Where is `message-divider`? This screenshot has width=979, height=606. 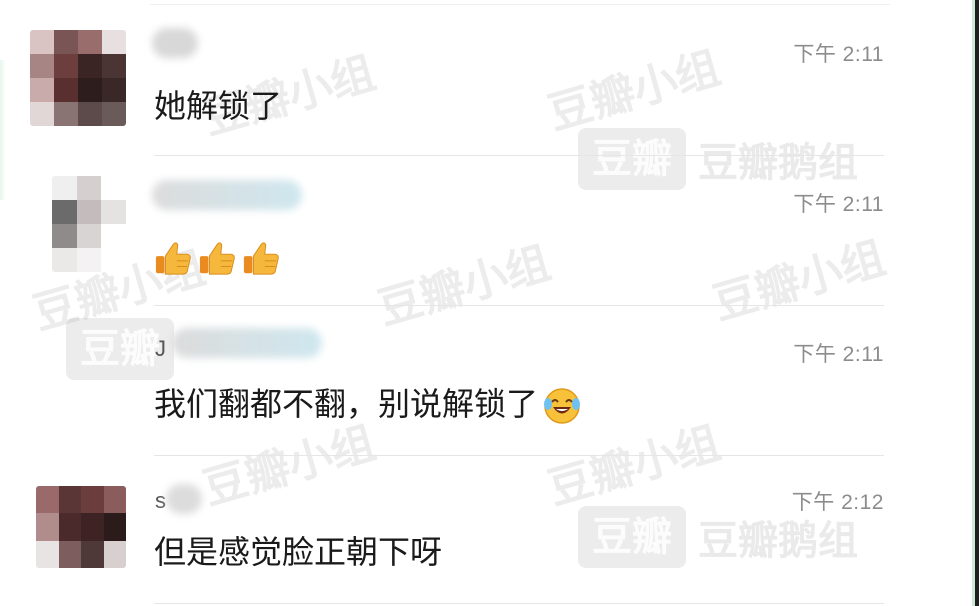 message-divider is located at coordinates (519, 603).